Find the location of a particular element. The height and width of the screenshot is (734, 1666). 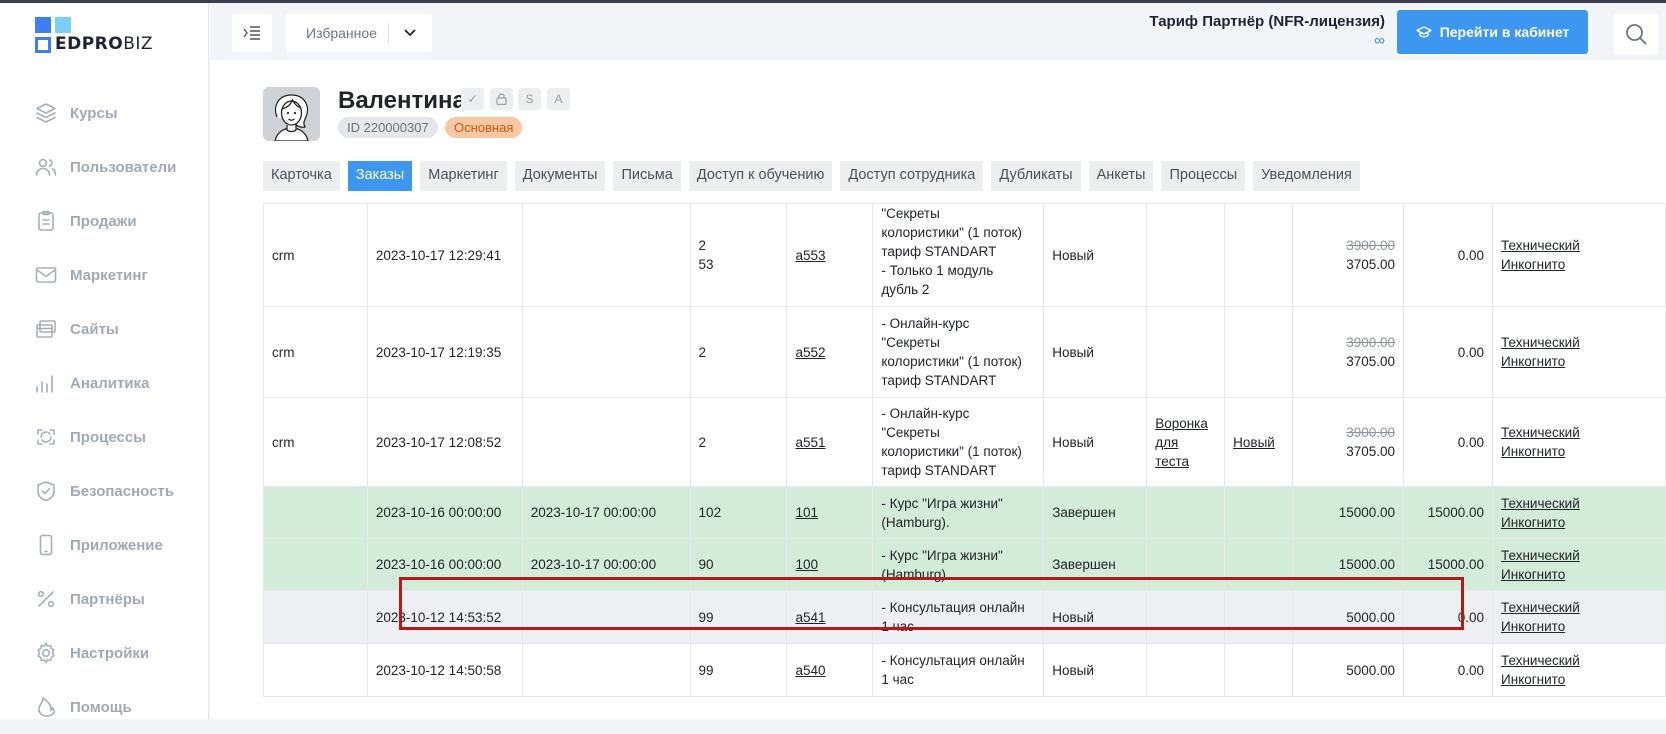

user-avatar is located at coordinates (291, 114).